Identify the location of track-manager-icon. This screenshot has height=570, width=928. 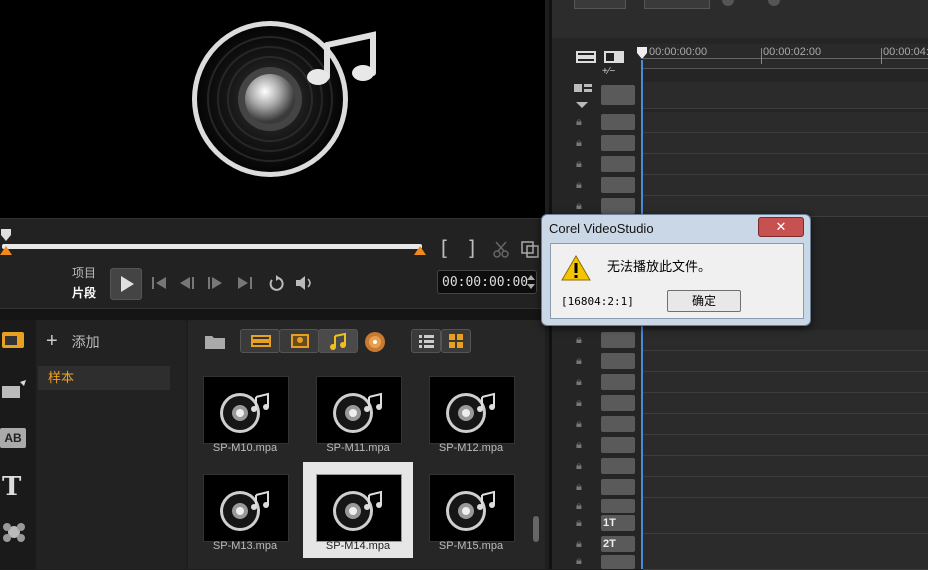
(601, 57).